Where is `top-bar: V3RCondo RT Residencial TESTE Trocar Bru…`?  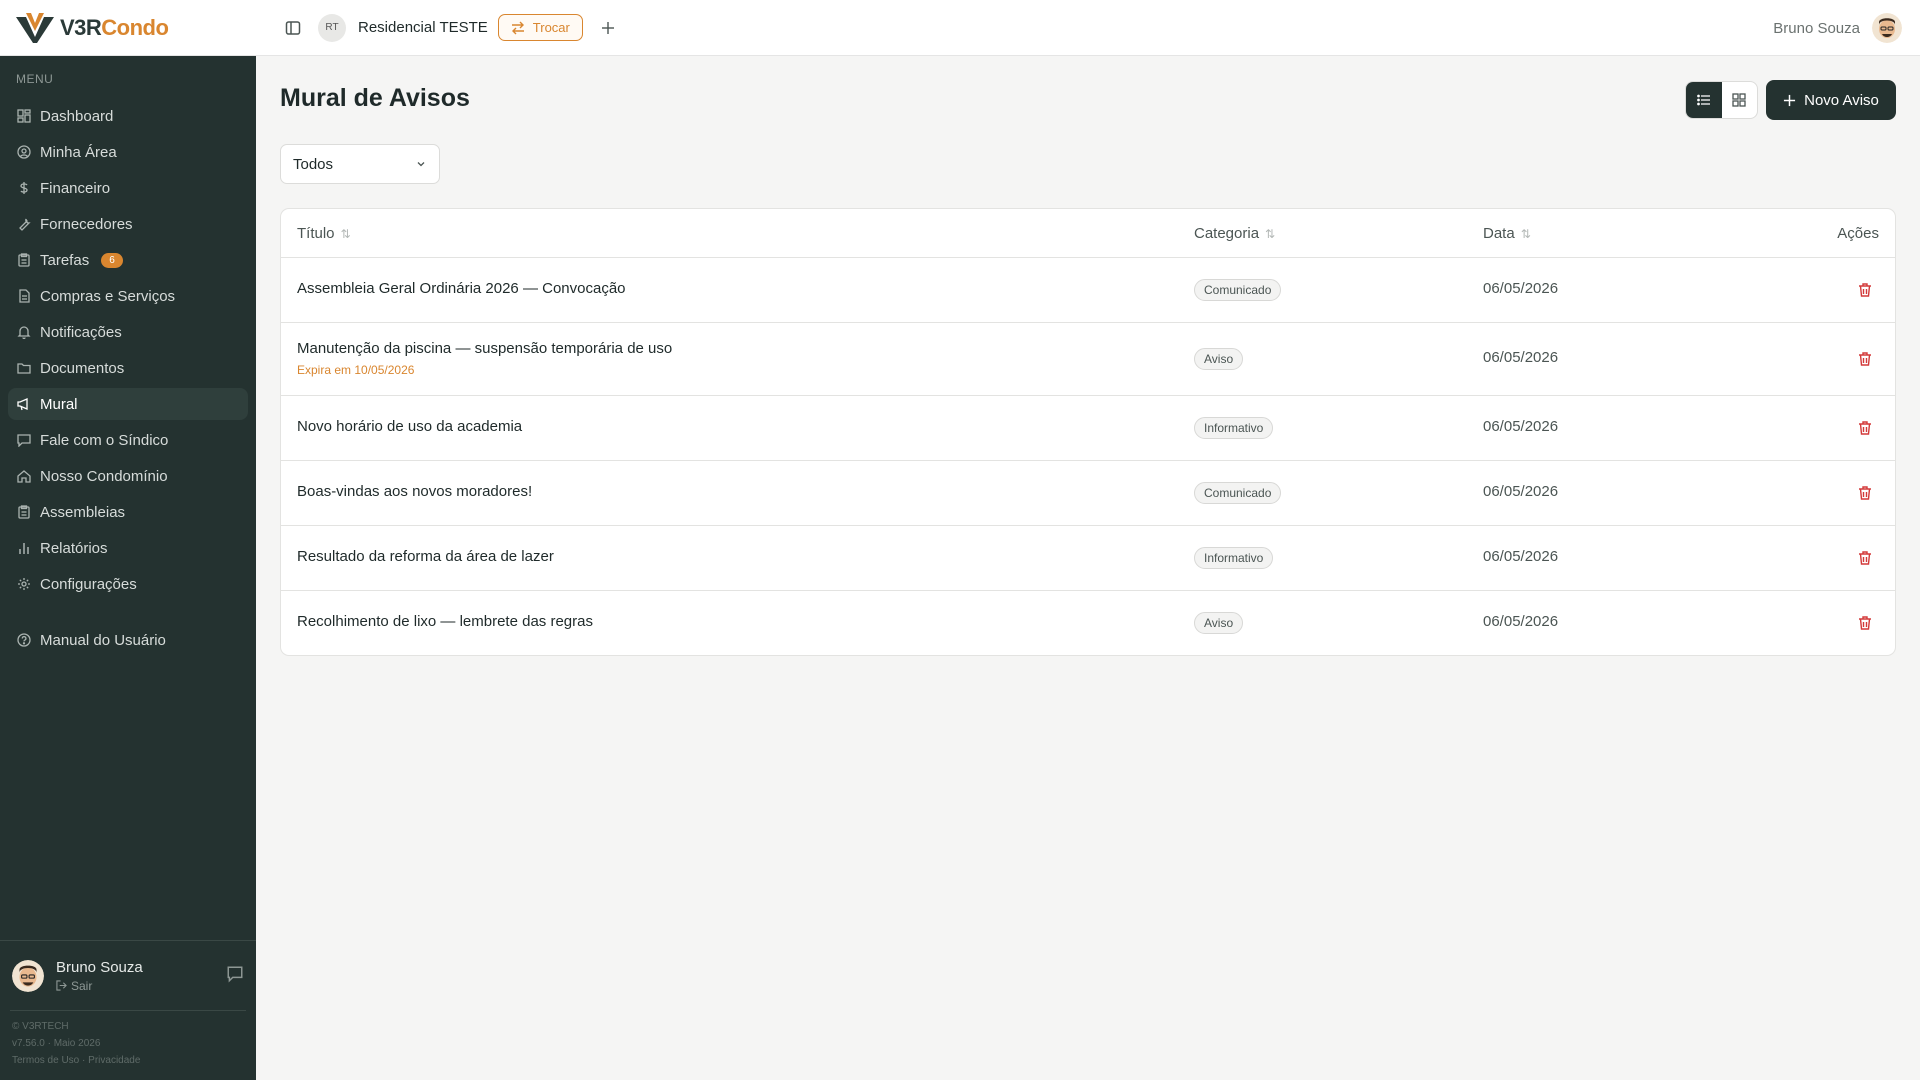 top-bar: V3RCondo RT Residencial TESTE Trocar Bru… is located at coordinates (960, 28).